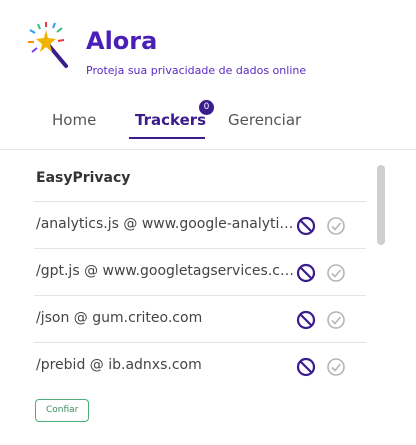 The height and width of the screenshot is (445, 416). I want to click on tab-divider, so click(208, 149).